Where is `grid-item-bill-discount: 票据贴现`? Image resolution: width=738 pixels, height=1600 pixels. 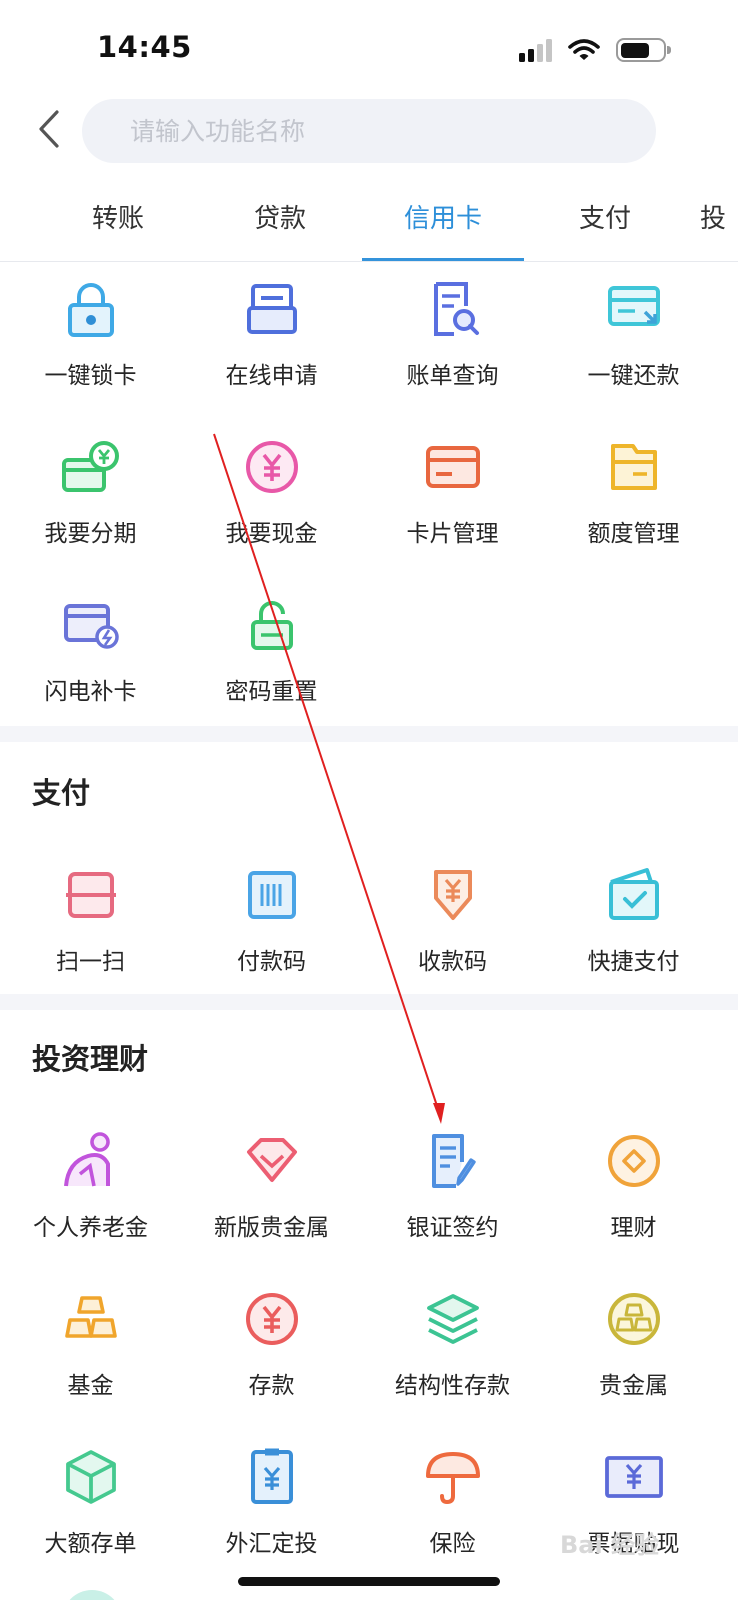 grid-item-bill-discount: 票据贴现 is located at coordinates (633, 1511).